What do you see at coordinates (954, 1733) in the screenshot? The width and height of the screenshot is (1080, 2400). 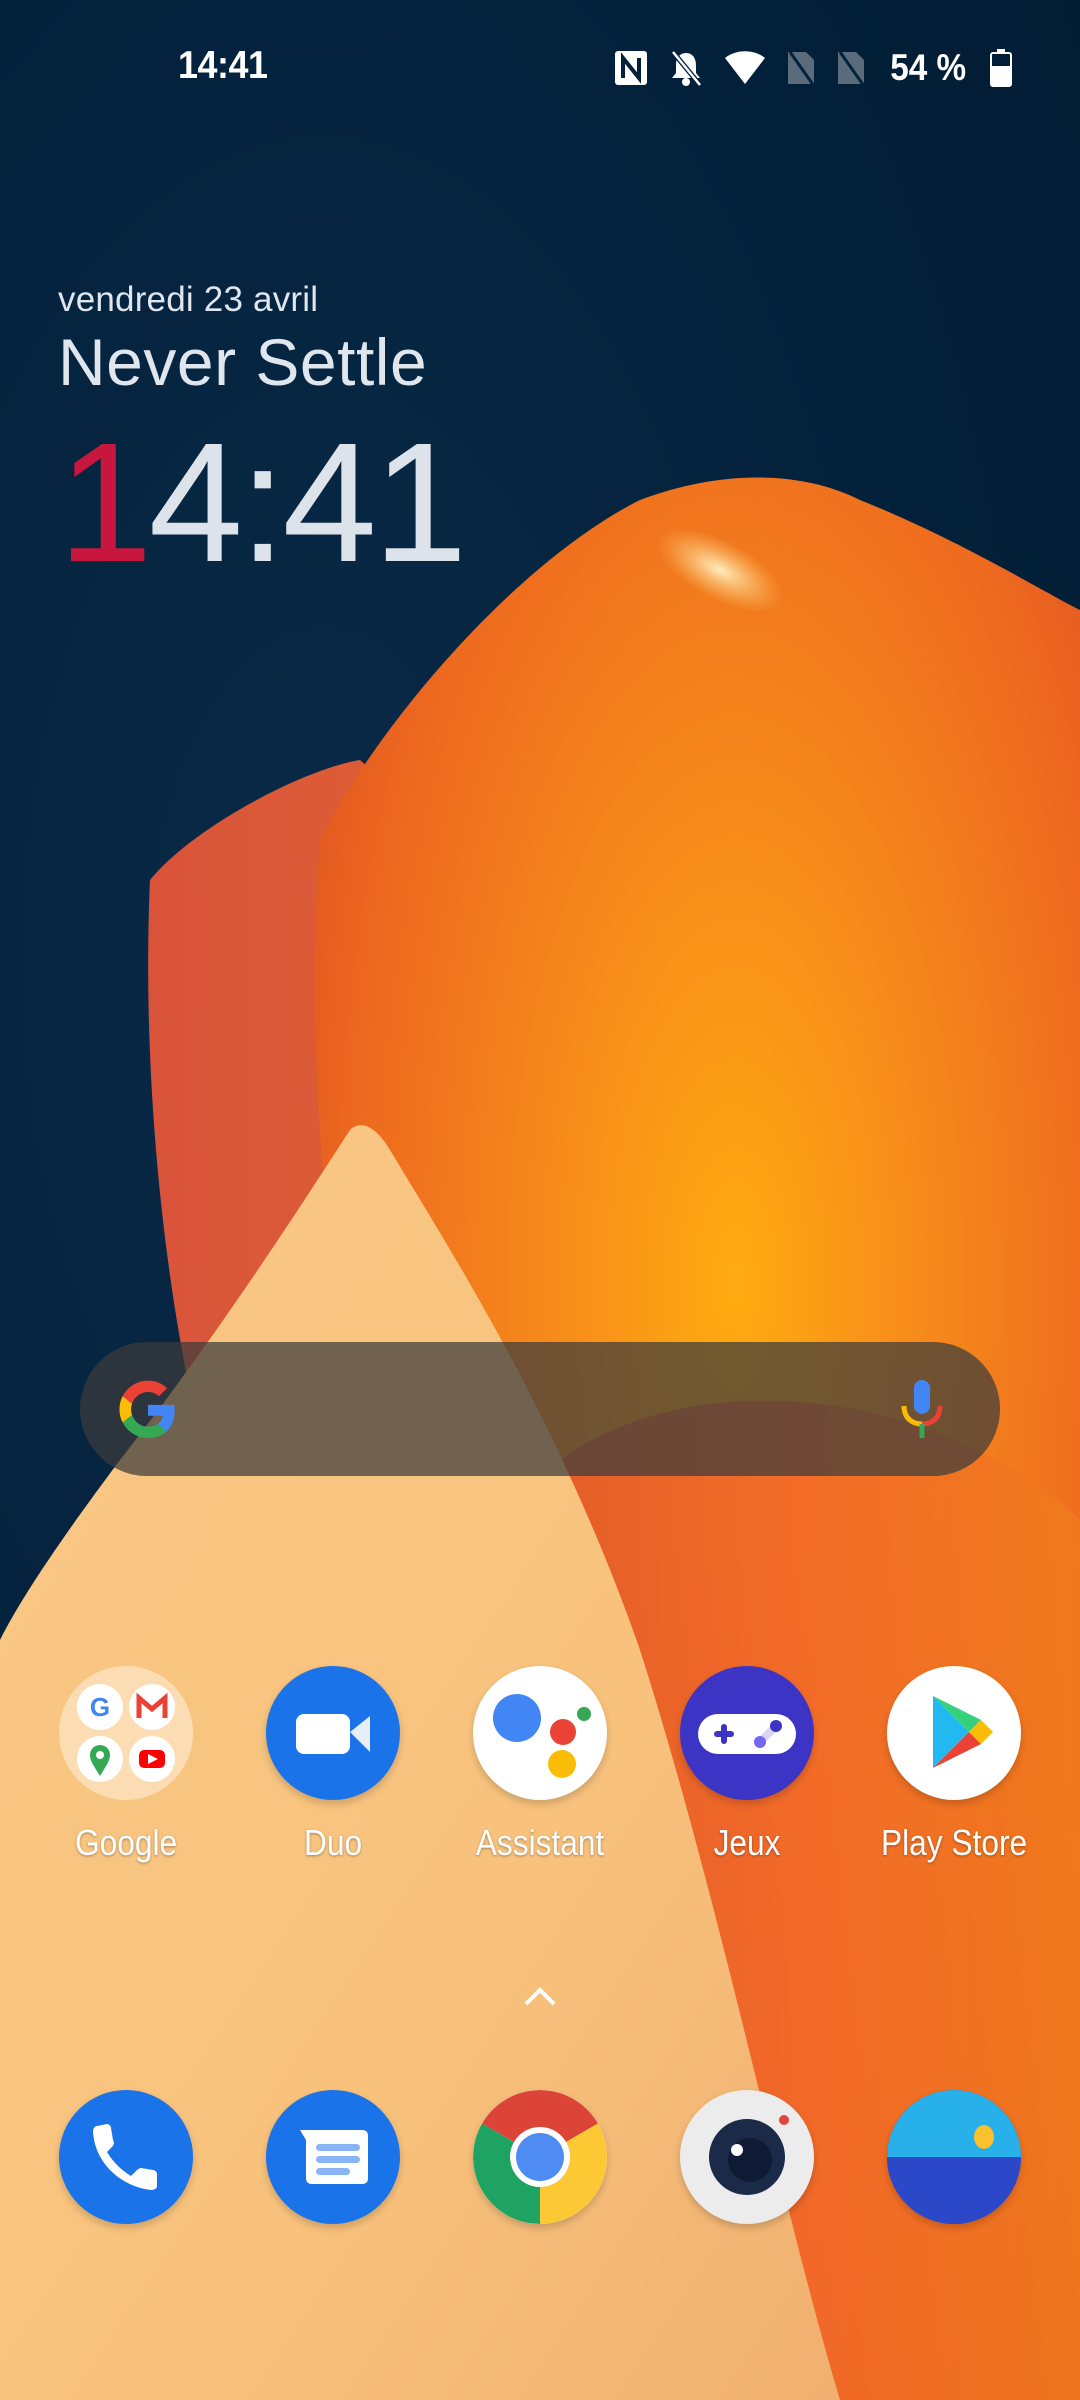 I see `play-store-icon` at bounding box center [954, 1733].